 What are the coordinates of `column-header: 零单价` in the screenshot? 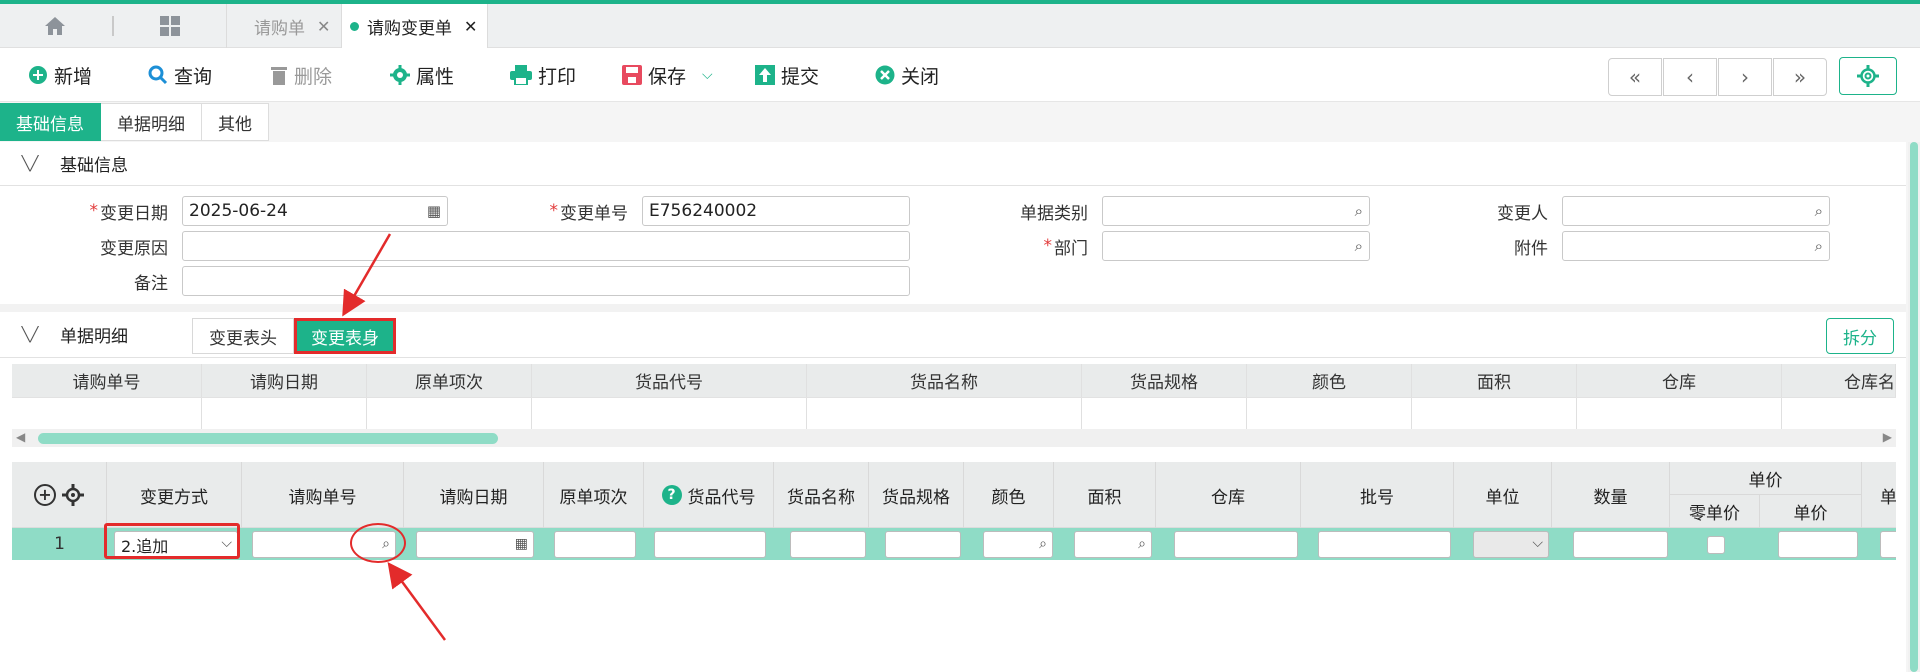 It's located at (1715, 511).